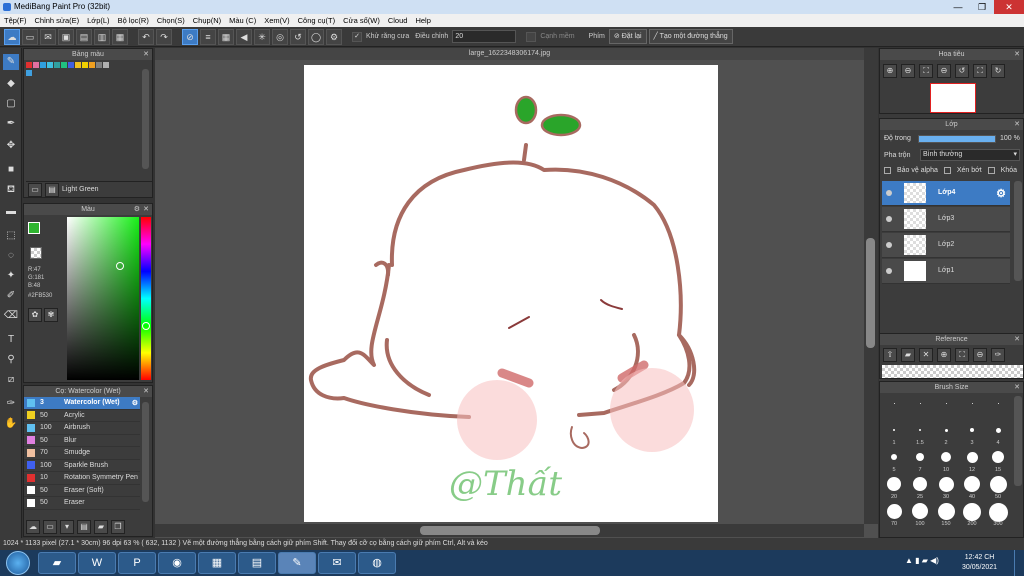 This screenshot has height=576, width=1024. Describe the element at coordinates (1018, 441) in the screenshot. I see `brush-size-scrollbar` at that location.